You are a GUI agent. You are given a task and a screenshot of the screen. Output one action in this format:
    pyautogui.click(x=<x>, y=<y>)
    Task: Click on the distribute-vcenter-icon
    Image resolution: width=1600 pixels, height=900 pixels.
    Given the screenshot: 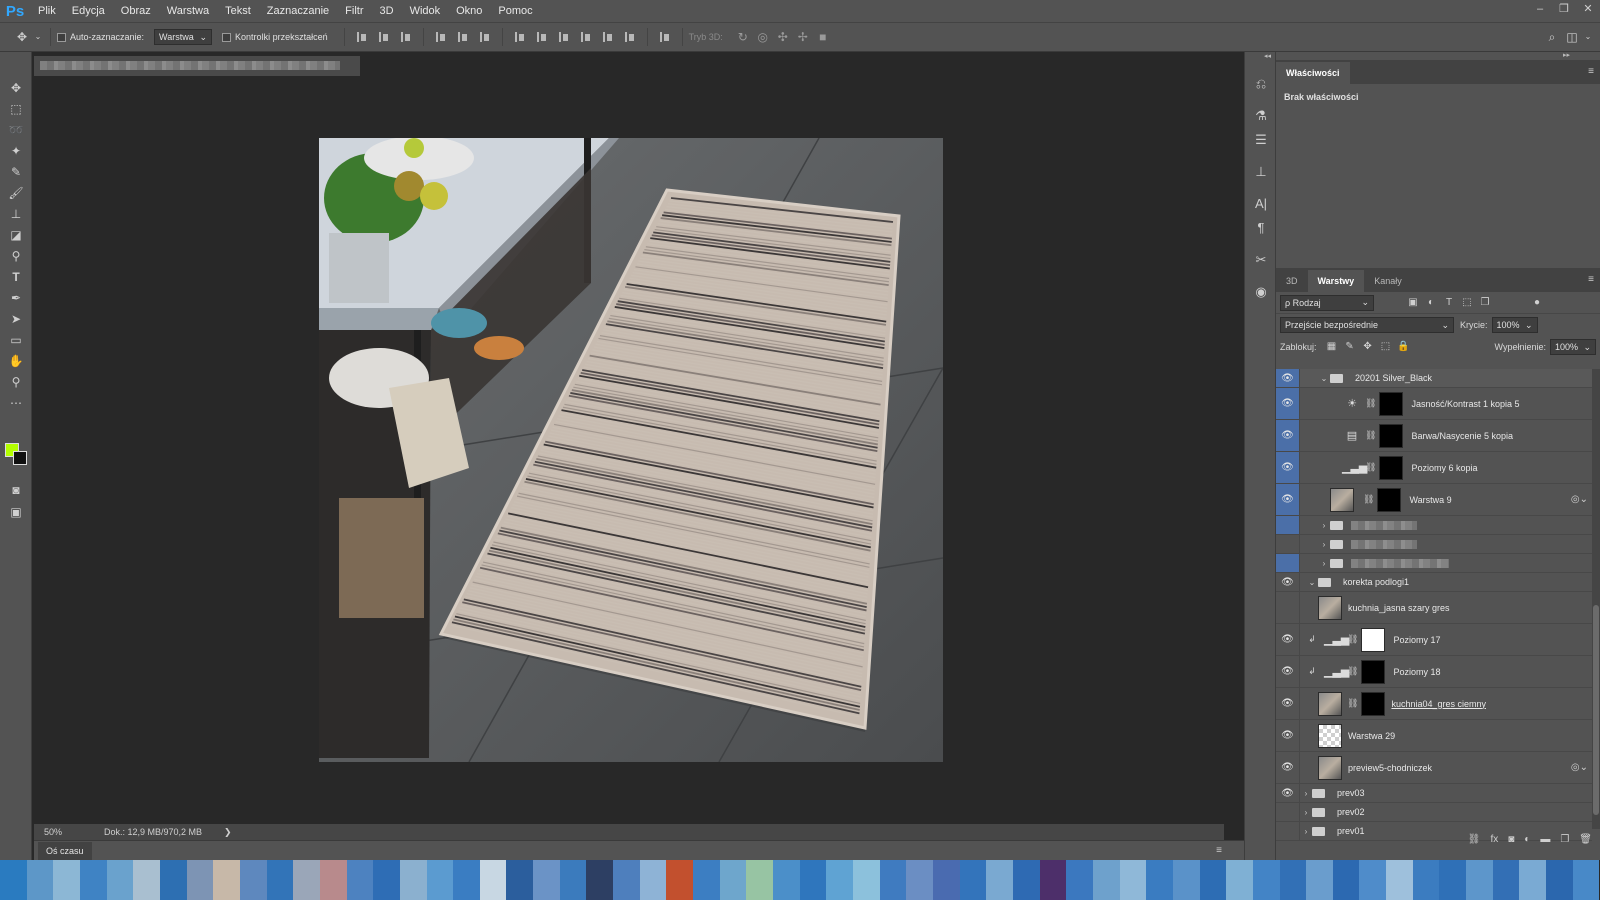 What is the action you would take?
    pyautogui.click(x=542, y=37)
    